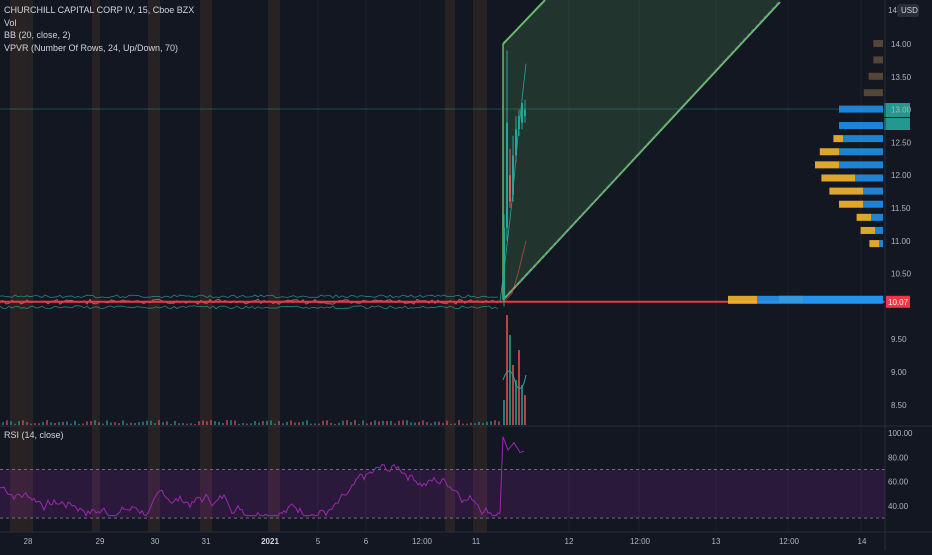  What do you see at coordinates (318, 541) in the screenshot?
I see `time-tick-5: 5` at bounding box center [318, 541].